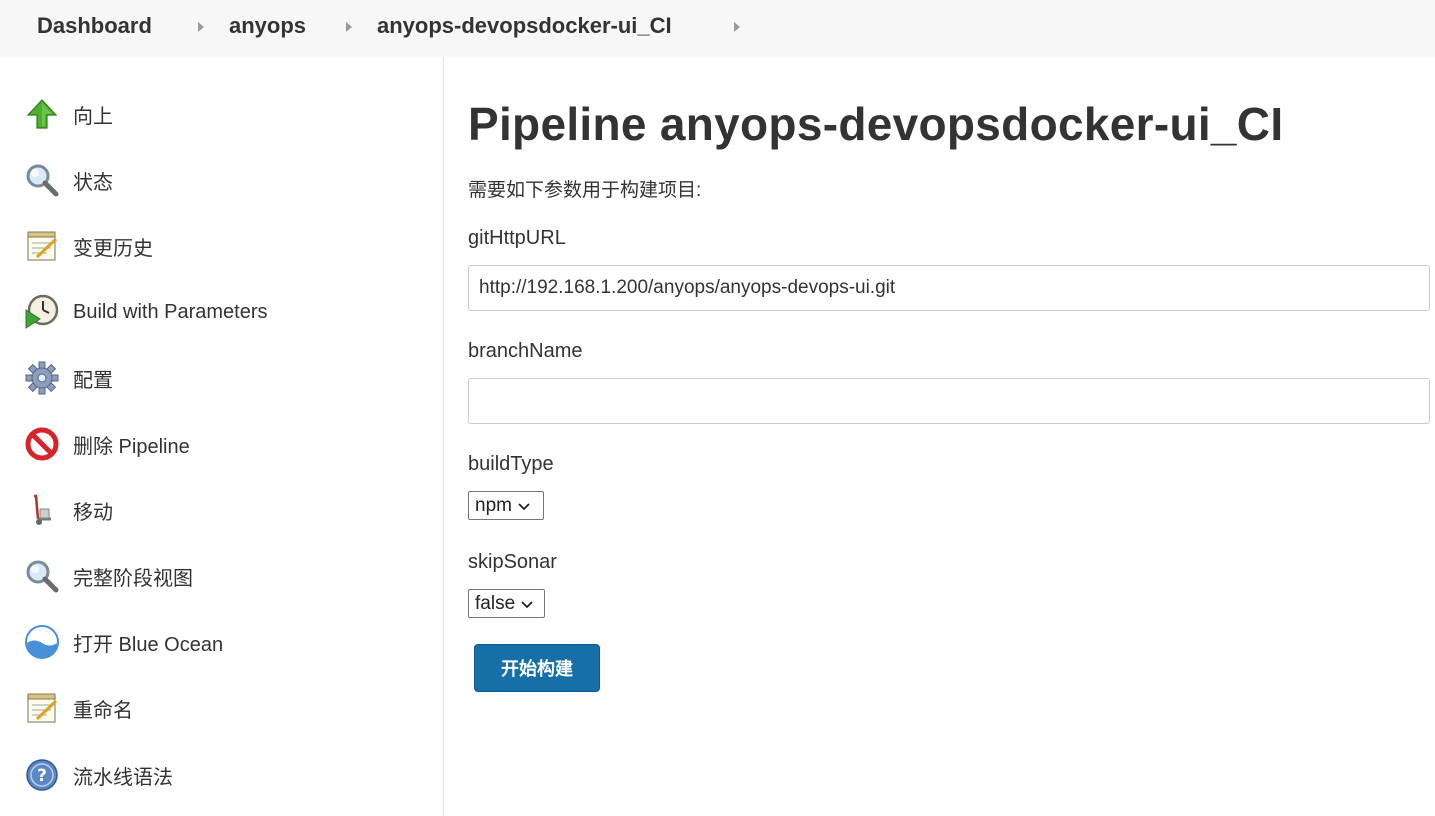 The image size is (1435, 816). What do you see at coordinates (493, 505) in the screenshot?
I see `buildtype-selected-value: npm` at bounding box center [493, 505].